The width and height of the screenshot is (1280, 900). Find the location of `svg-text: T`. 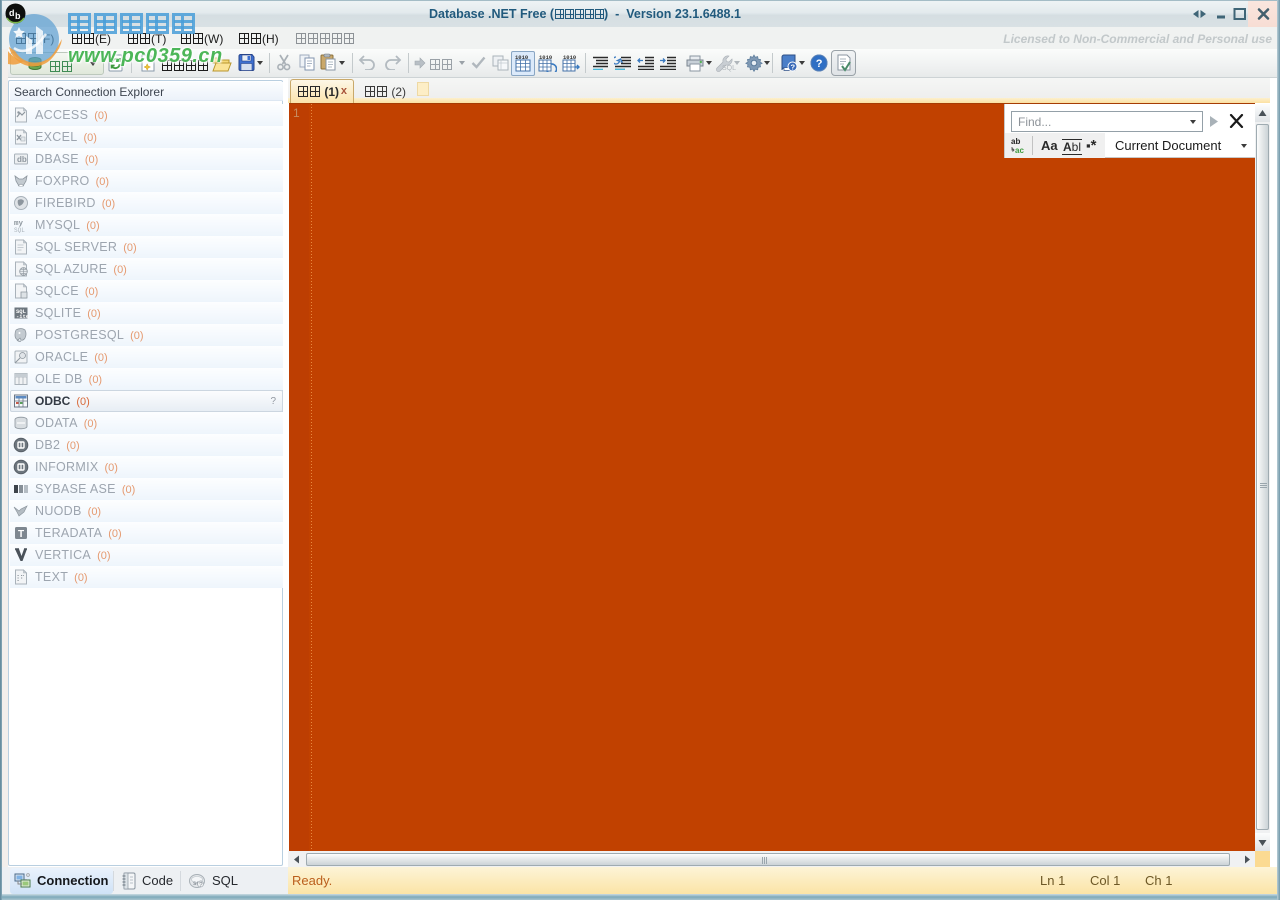

svg-text: T is located at coordinates (21, 534).